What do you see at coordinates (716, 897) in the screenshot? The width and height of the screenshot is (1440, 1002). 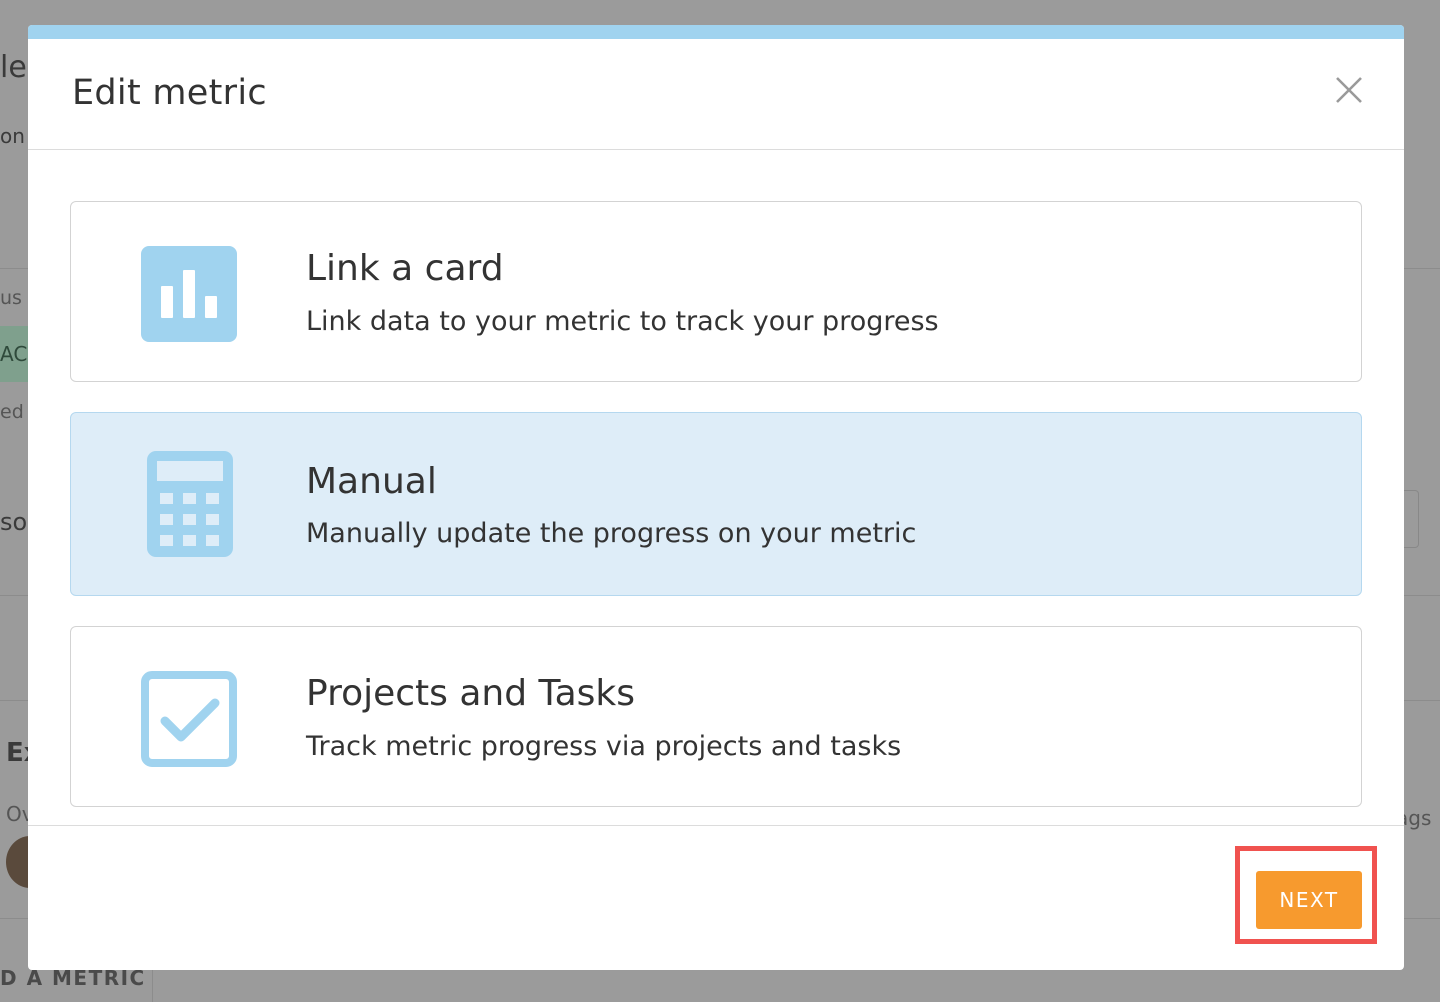 I see `modal-footer: NEXT` at bounding box center [716, 897].